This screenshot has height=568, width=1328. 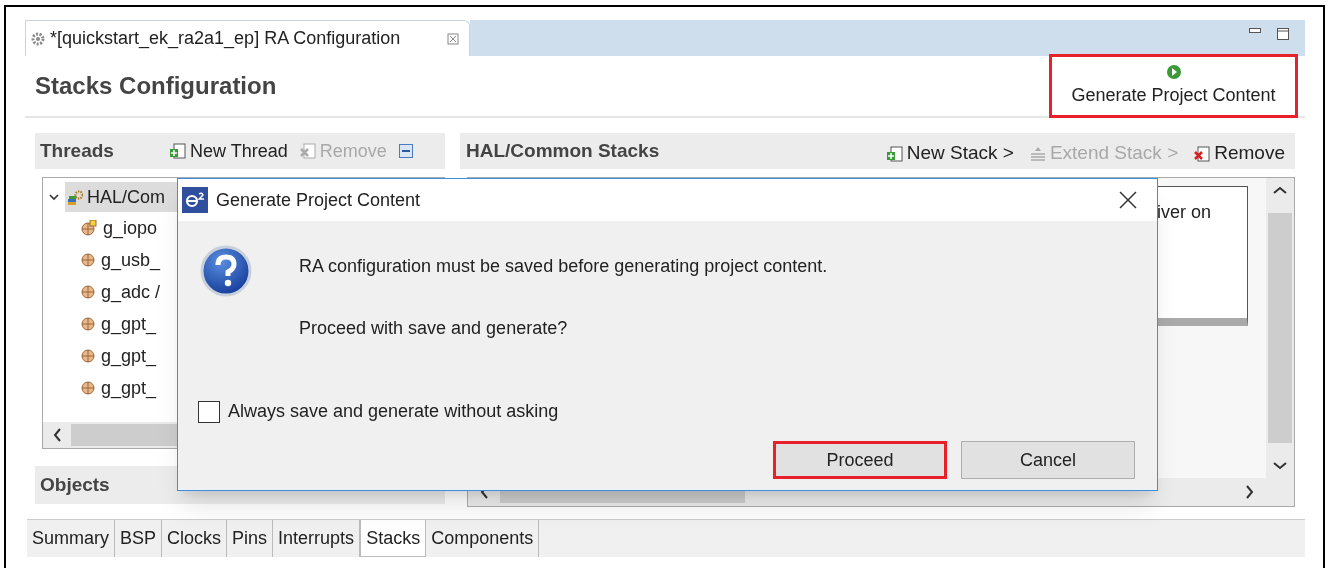 What do you see at coordinates (226, 39) in the screenshot?
I see `tab-title: *[quickstart_ek_ra2a1_ep] RA Configuration` at bounding box center [226, 39].